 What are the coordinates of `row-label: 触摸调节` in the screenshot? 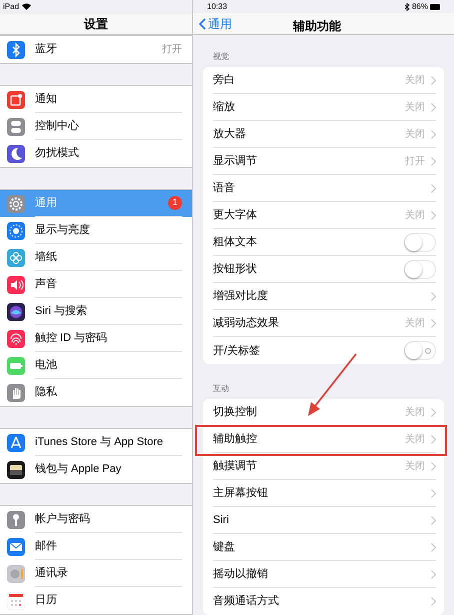 It's located at (235, 466).